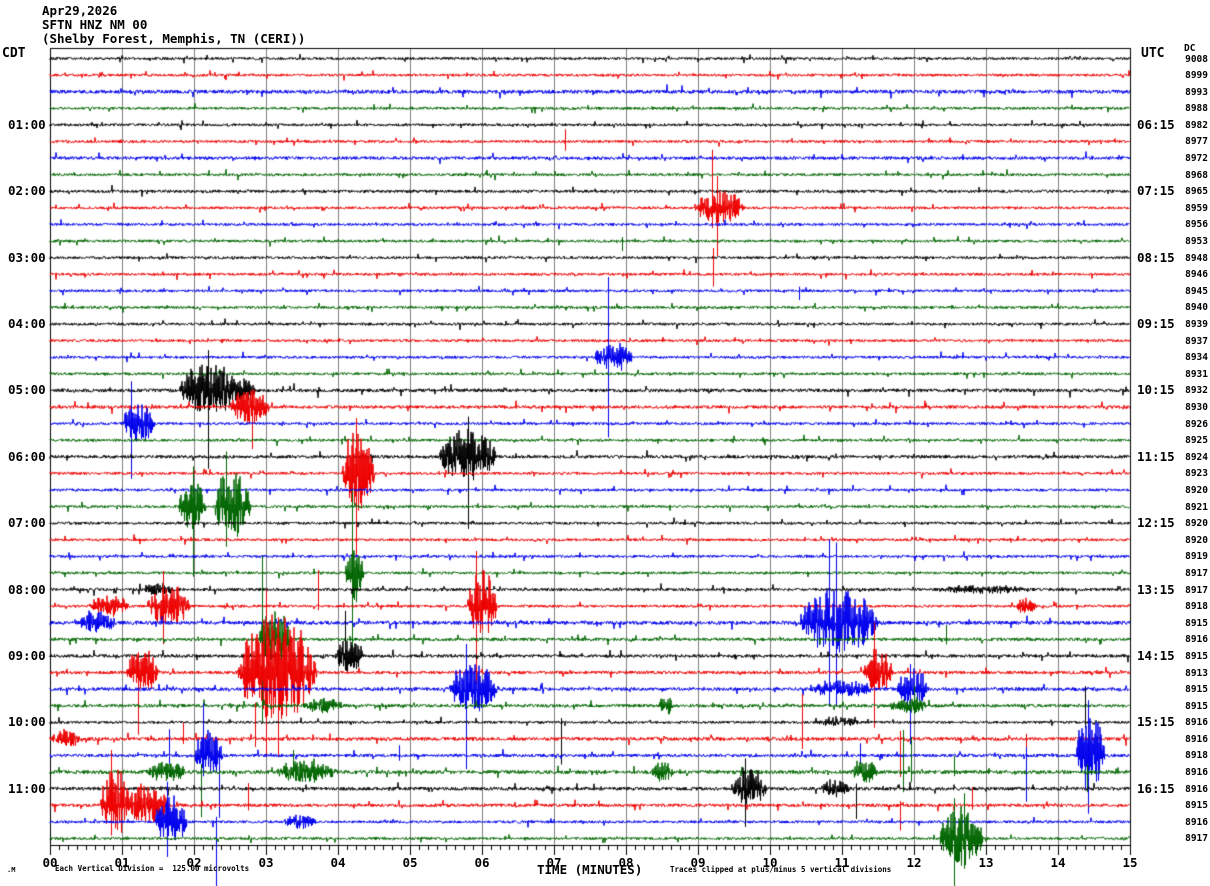  I want to click on dc-value: 8945, so click(1196, 291).